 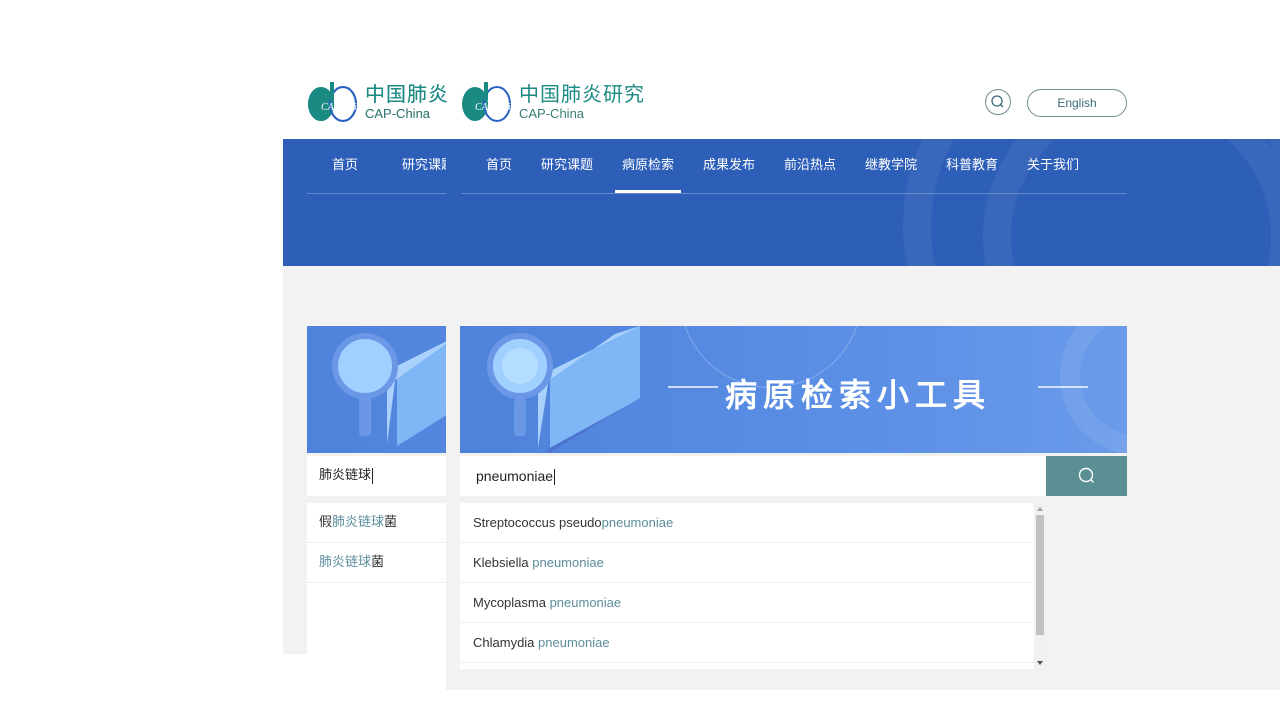 I want to click on main-nav: 首页 研究课题 病原检索 成果发布 前沿热点 继教学院 科普教育 关于我们, so click(x=783, y=166).